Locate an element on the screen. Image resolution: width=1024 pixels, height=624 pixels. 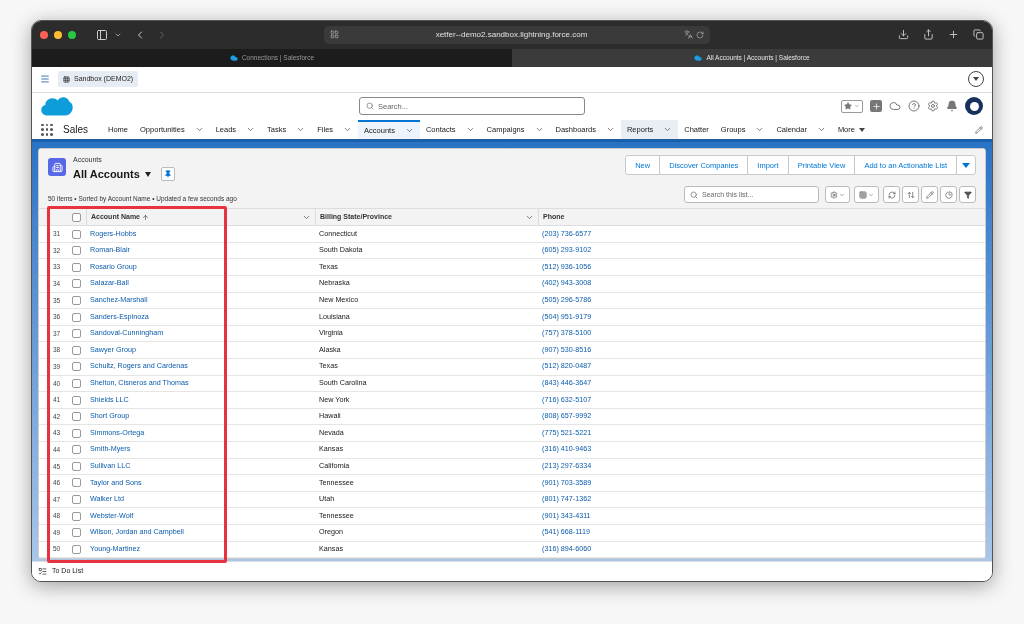
settings-button is located at coordinates (837, 195).